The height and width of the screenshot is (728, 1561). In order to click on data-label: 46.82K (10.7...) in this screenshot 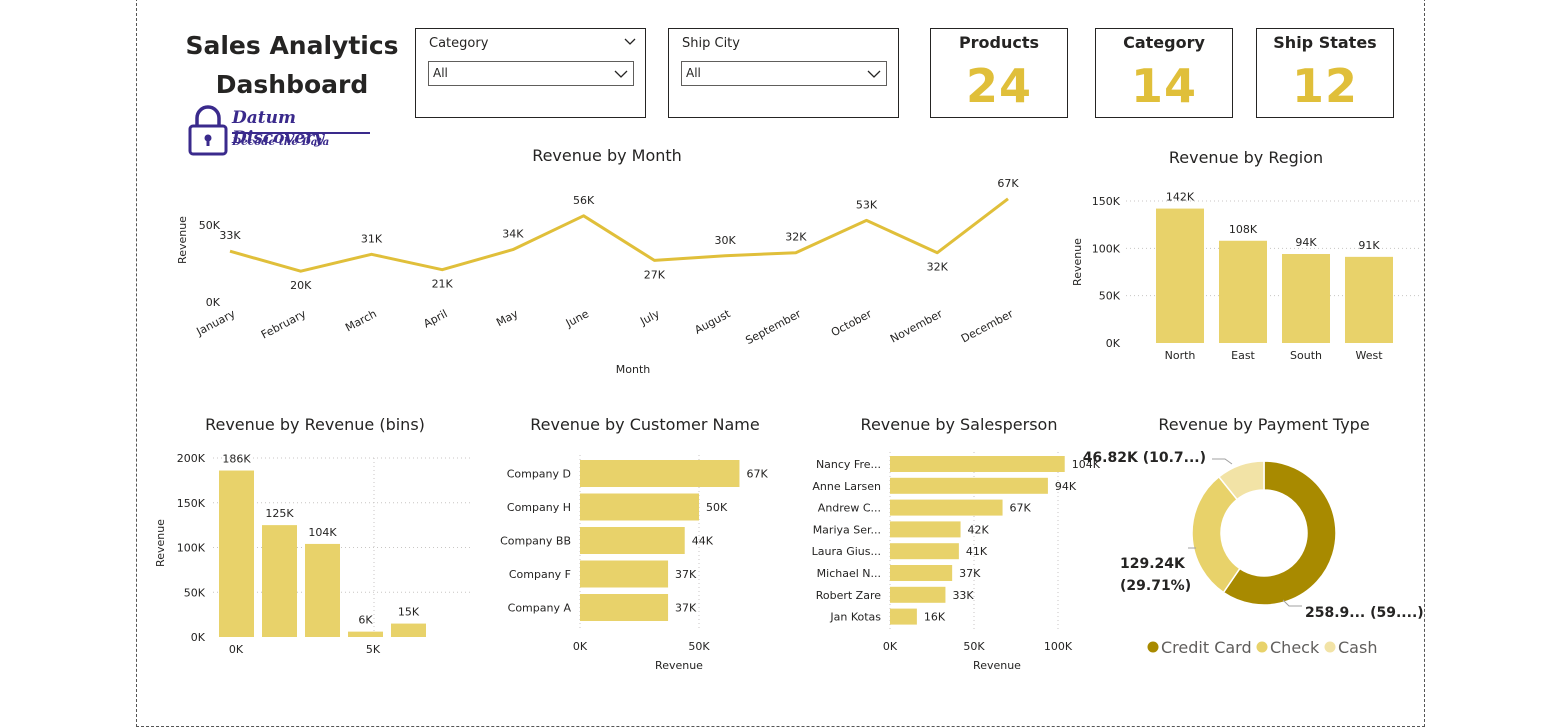, I will do `click(1144, 458)`.